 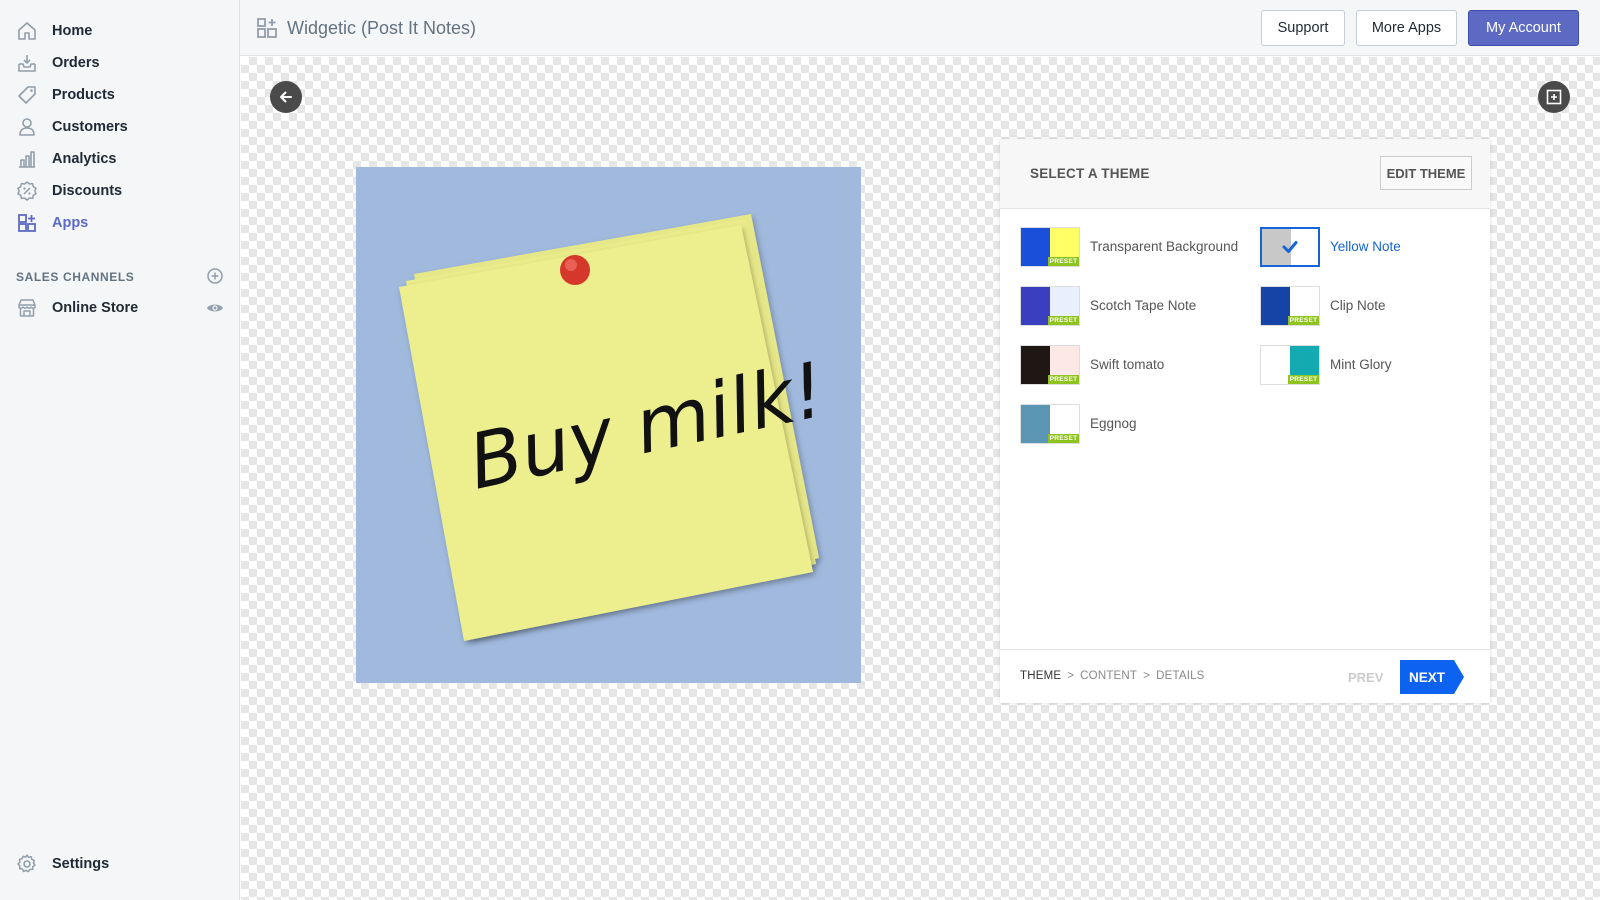 What do you see at coordinates (81, 864) in the screenshot?
I see `sidebar-item-label: Settings` at bounding box center [81, 864].